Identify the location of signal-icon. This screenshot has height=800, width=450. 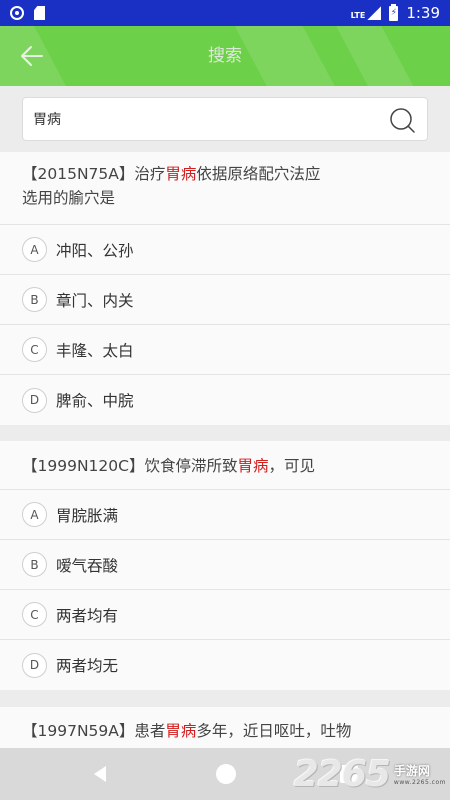
(374, 13).